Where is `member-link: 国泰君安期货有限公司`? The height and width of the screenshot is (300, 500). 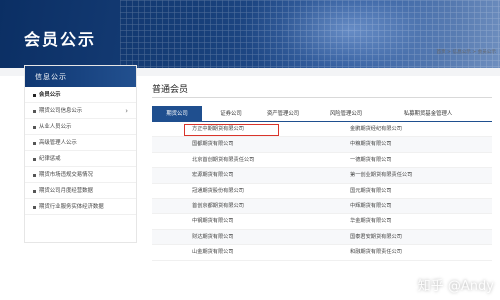
member-link: 国泰君安期货有限公司 is located at coordinates (376, 237).